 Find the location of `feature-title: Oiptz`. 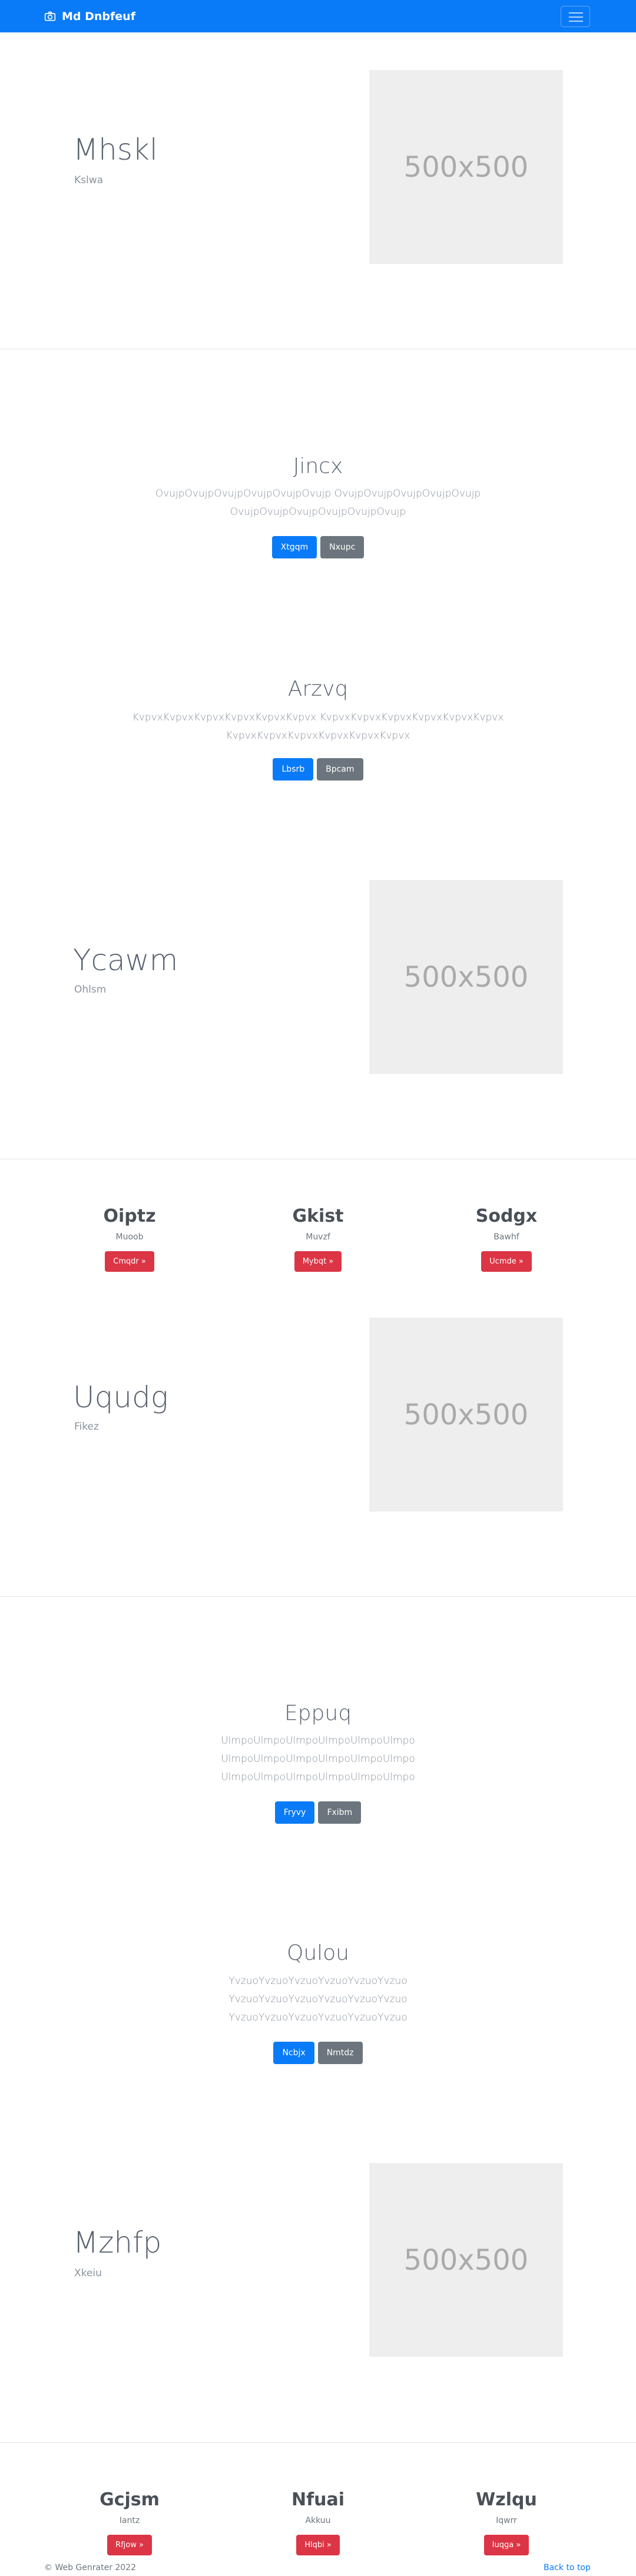

feature-title: Oiptz is located at coordinates (129, 1216).